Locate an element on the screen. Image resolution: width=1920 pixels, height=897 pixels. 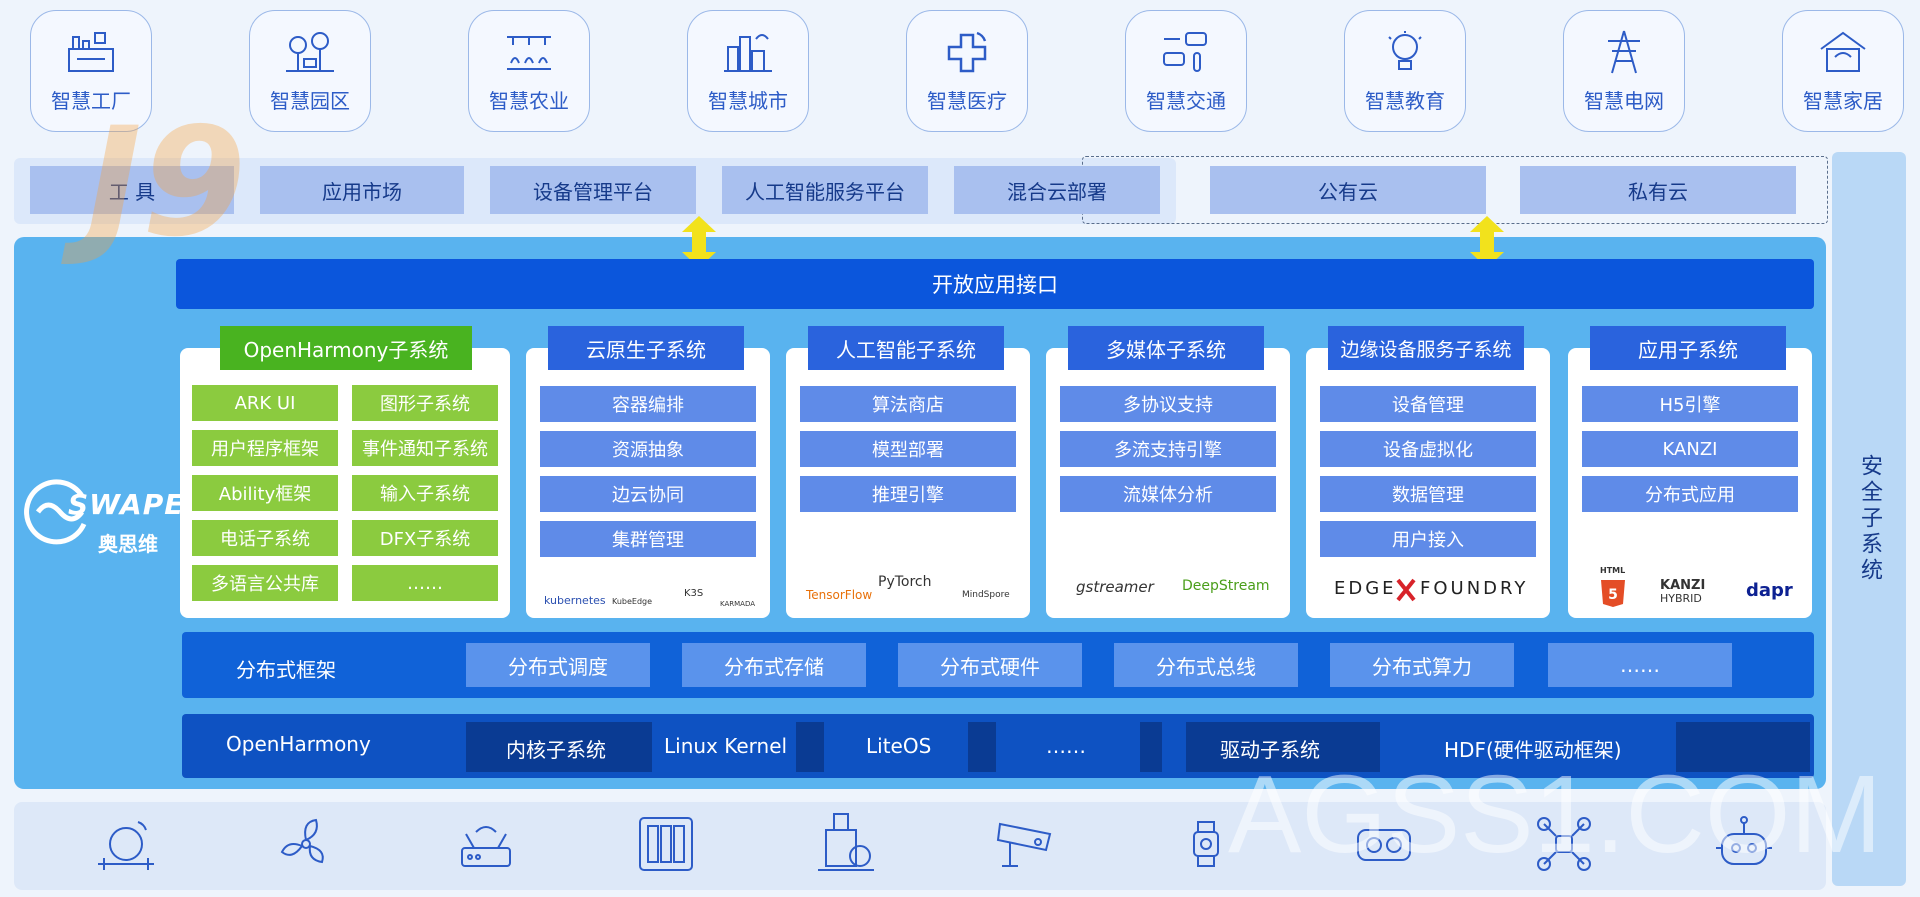
industry-smart-home: 智慧家居 is located at coordinates (1843, 71).